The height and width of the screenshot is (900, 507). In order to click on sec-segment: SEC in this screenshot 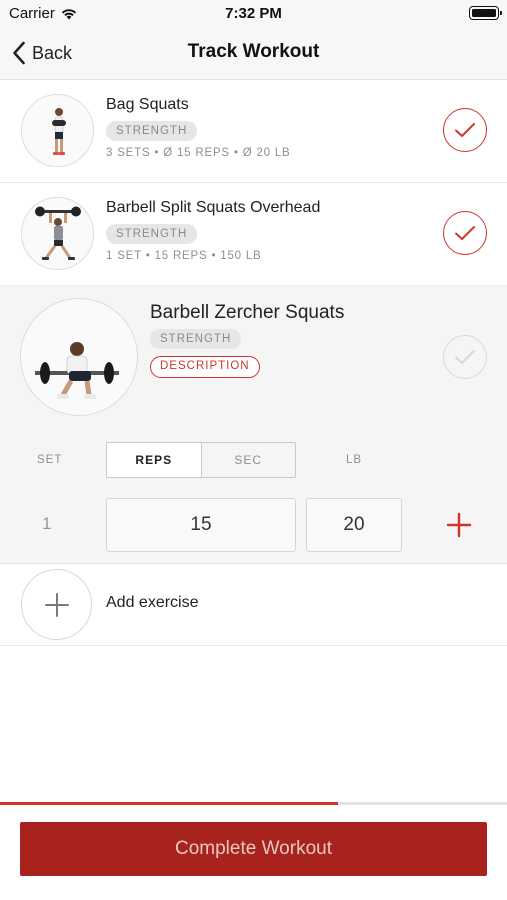, I will do `click(248, 460)`.